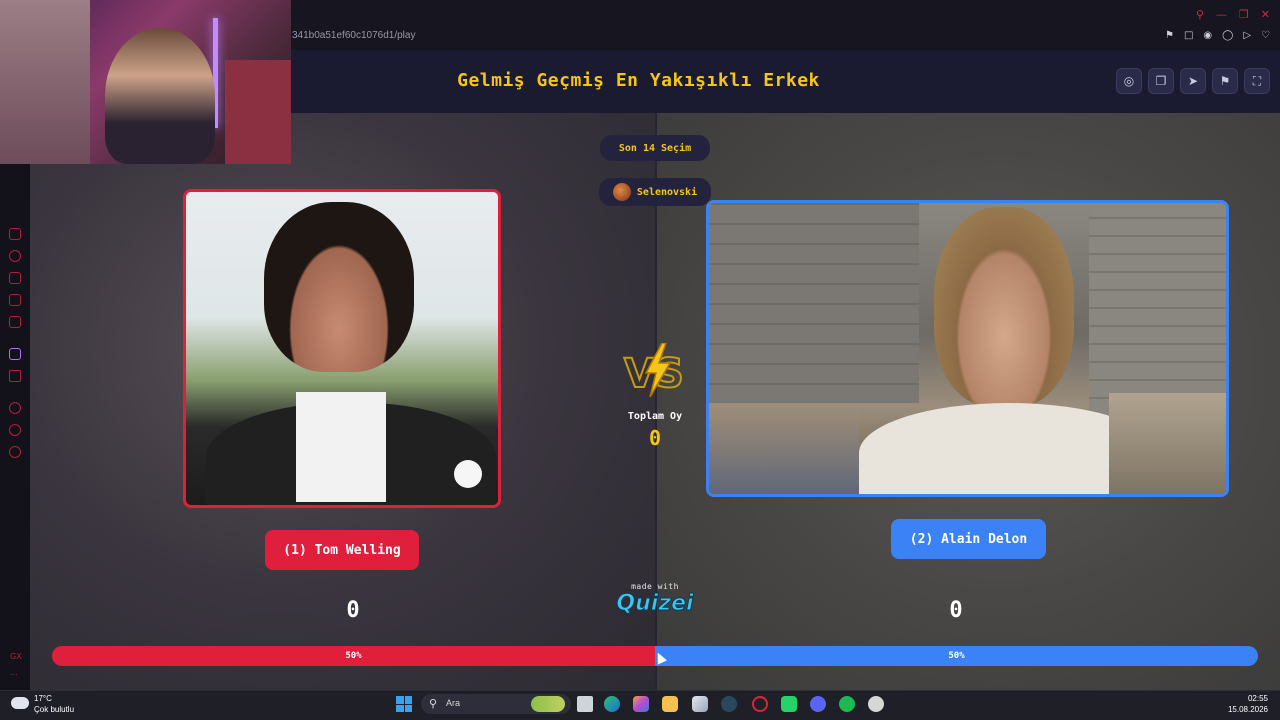 Image resolution: width=1280 pixels, height=720 pixels. What do you see at coordinates (847, 704) in the screenshot?
I see `spotify-icon` at bounding box center [847, 704].